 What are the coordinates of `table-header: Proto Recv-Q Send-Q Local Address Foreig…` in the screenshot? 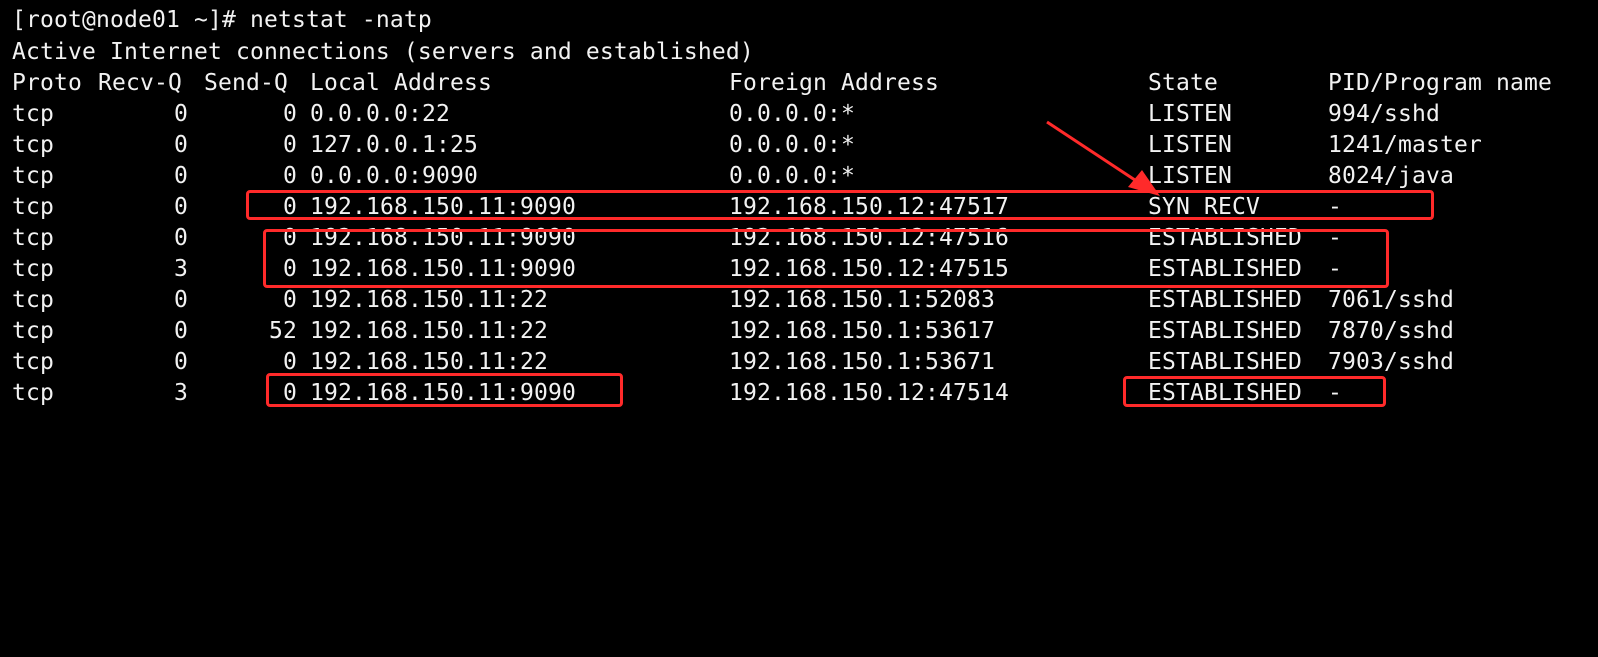 It's located at (805, 83).